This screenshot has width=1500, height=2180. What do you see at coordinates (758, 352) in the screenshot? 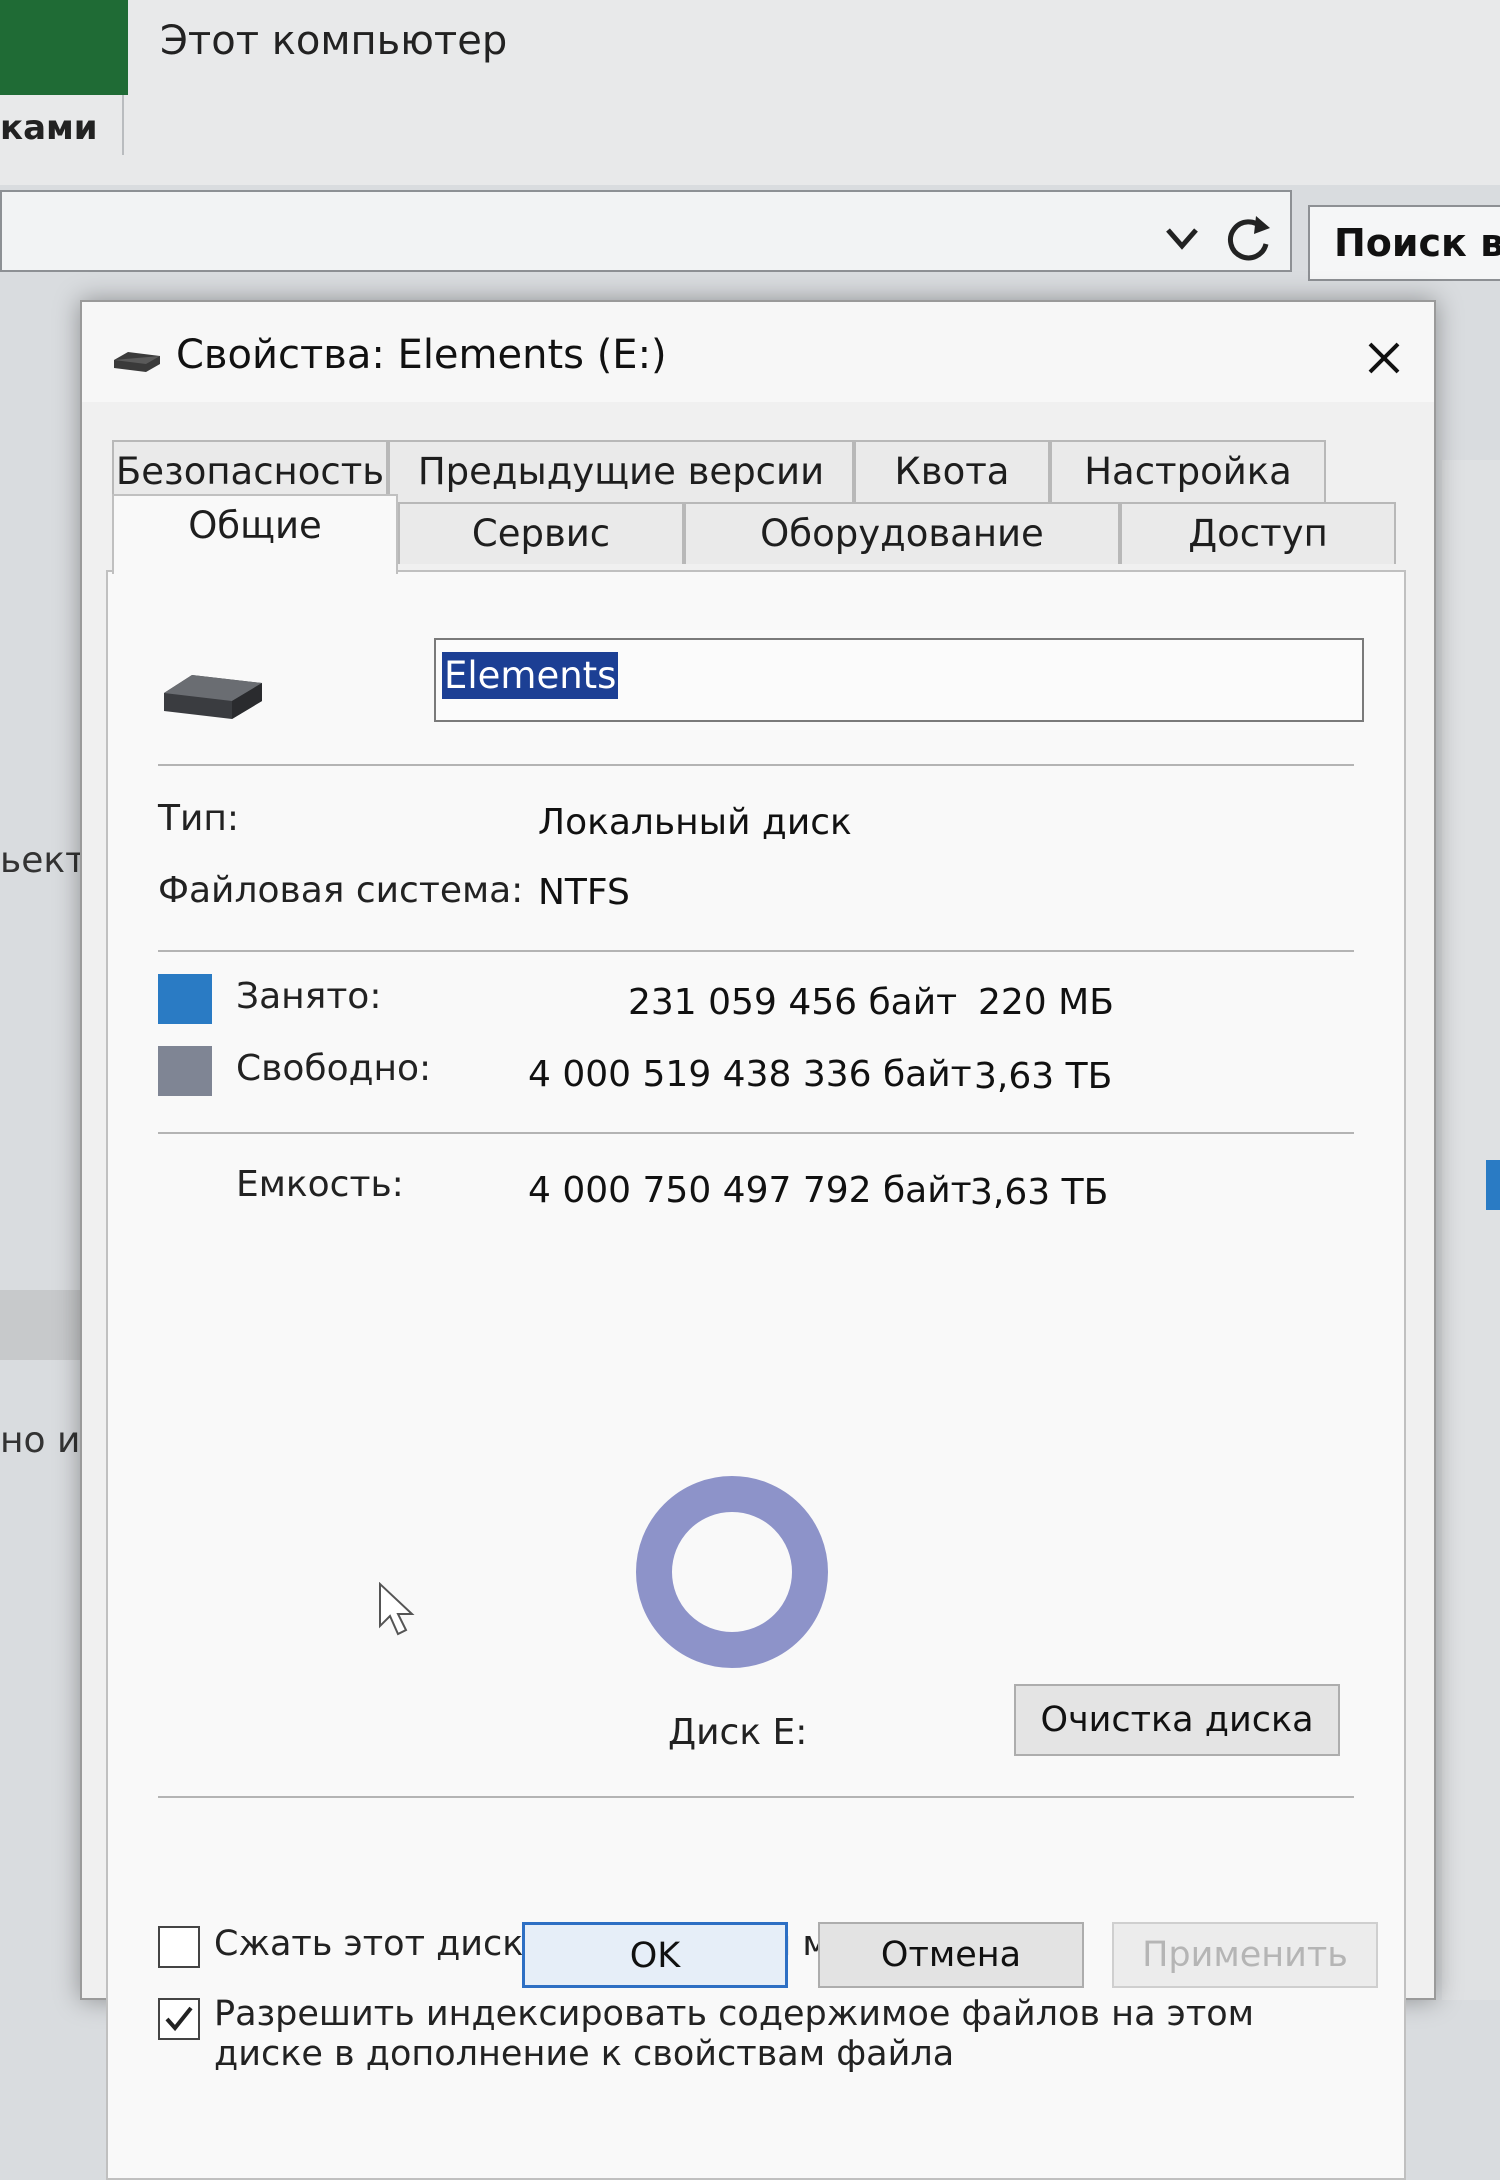
I see `dialog-titlebar: Свойства: Elements (E:)` at bounding box center [758, 352].